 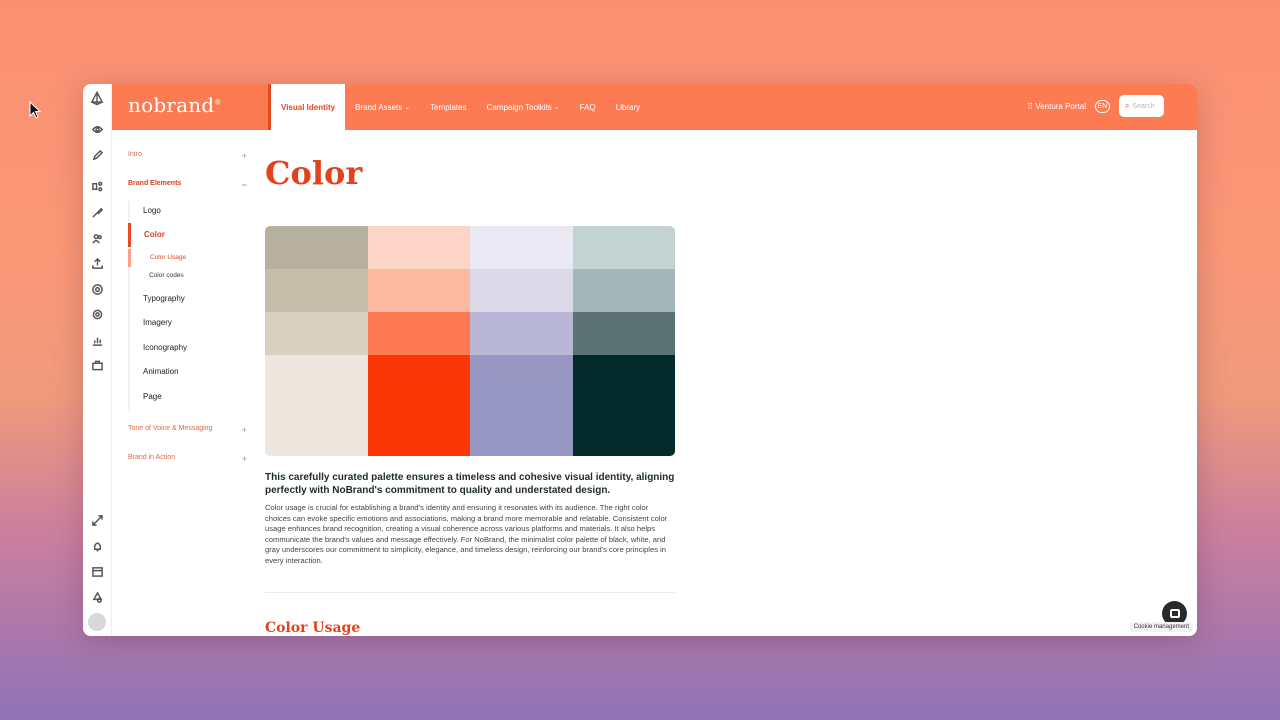 I want to click on sidebar-subitem-color-usage: Color Usage, so click(x=157, y=258).